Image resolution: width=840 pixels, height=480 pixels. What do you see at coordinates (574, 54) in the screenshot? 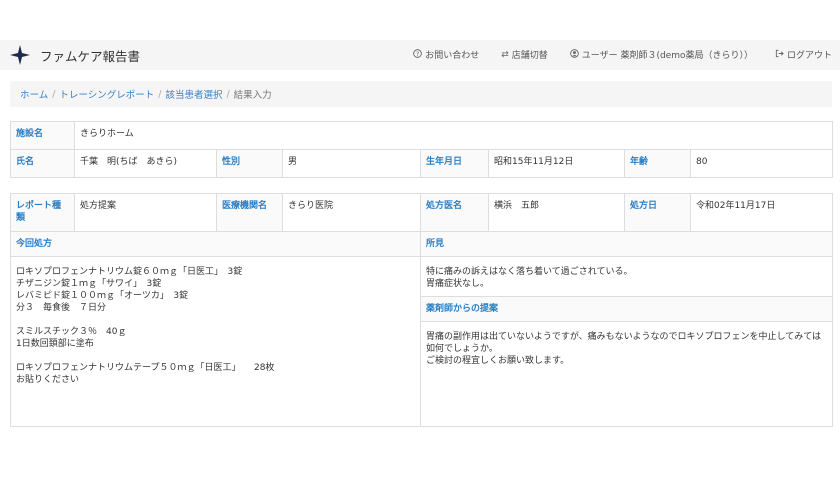
I see `user-circle-icon` at bounding box center [574, 54].